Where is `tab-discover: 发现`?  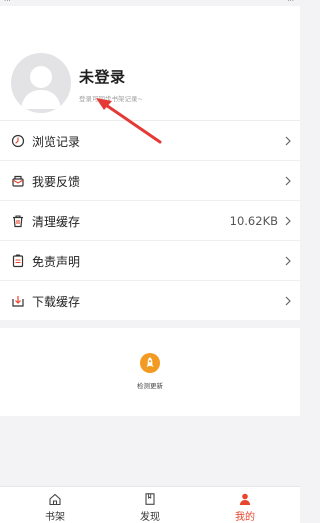
tab-discover: 发现 is located at coordinates (150, 505).